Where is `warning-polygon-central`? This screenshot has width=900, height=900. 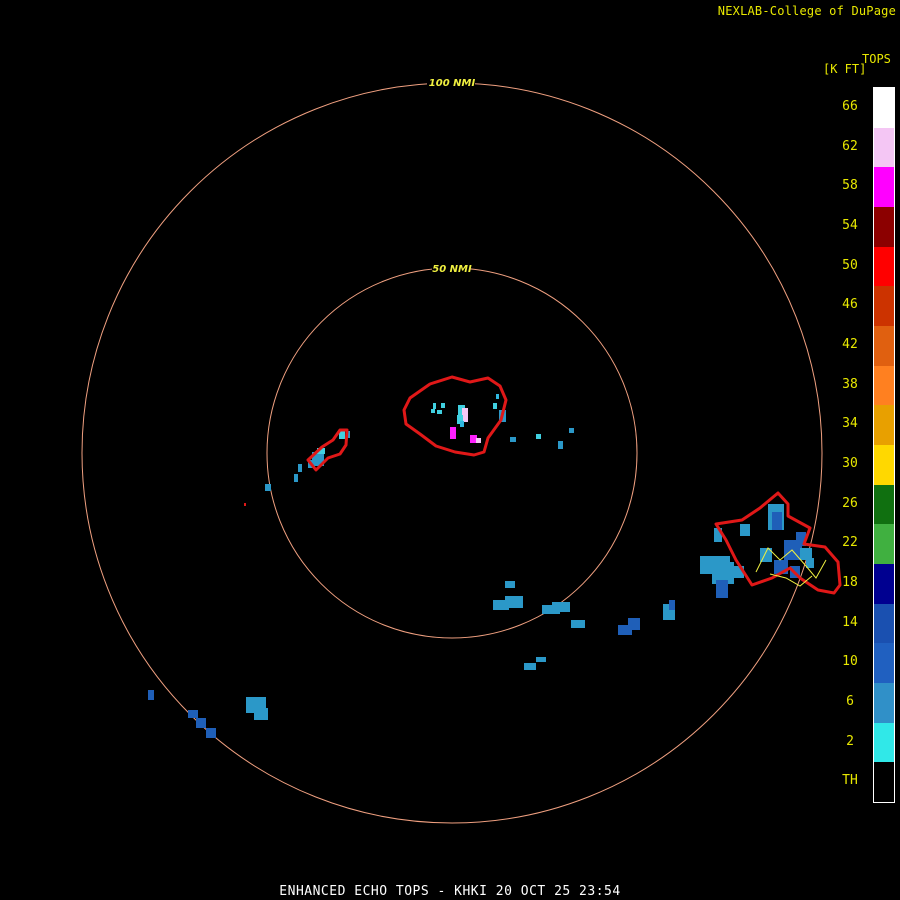
warning-polygon-central is located at coordinates (455, 416).